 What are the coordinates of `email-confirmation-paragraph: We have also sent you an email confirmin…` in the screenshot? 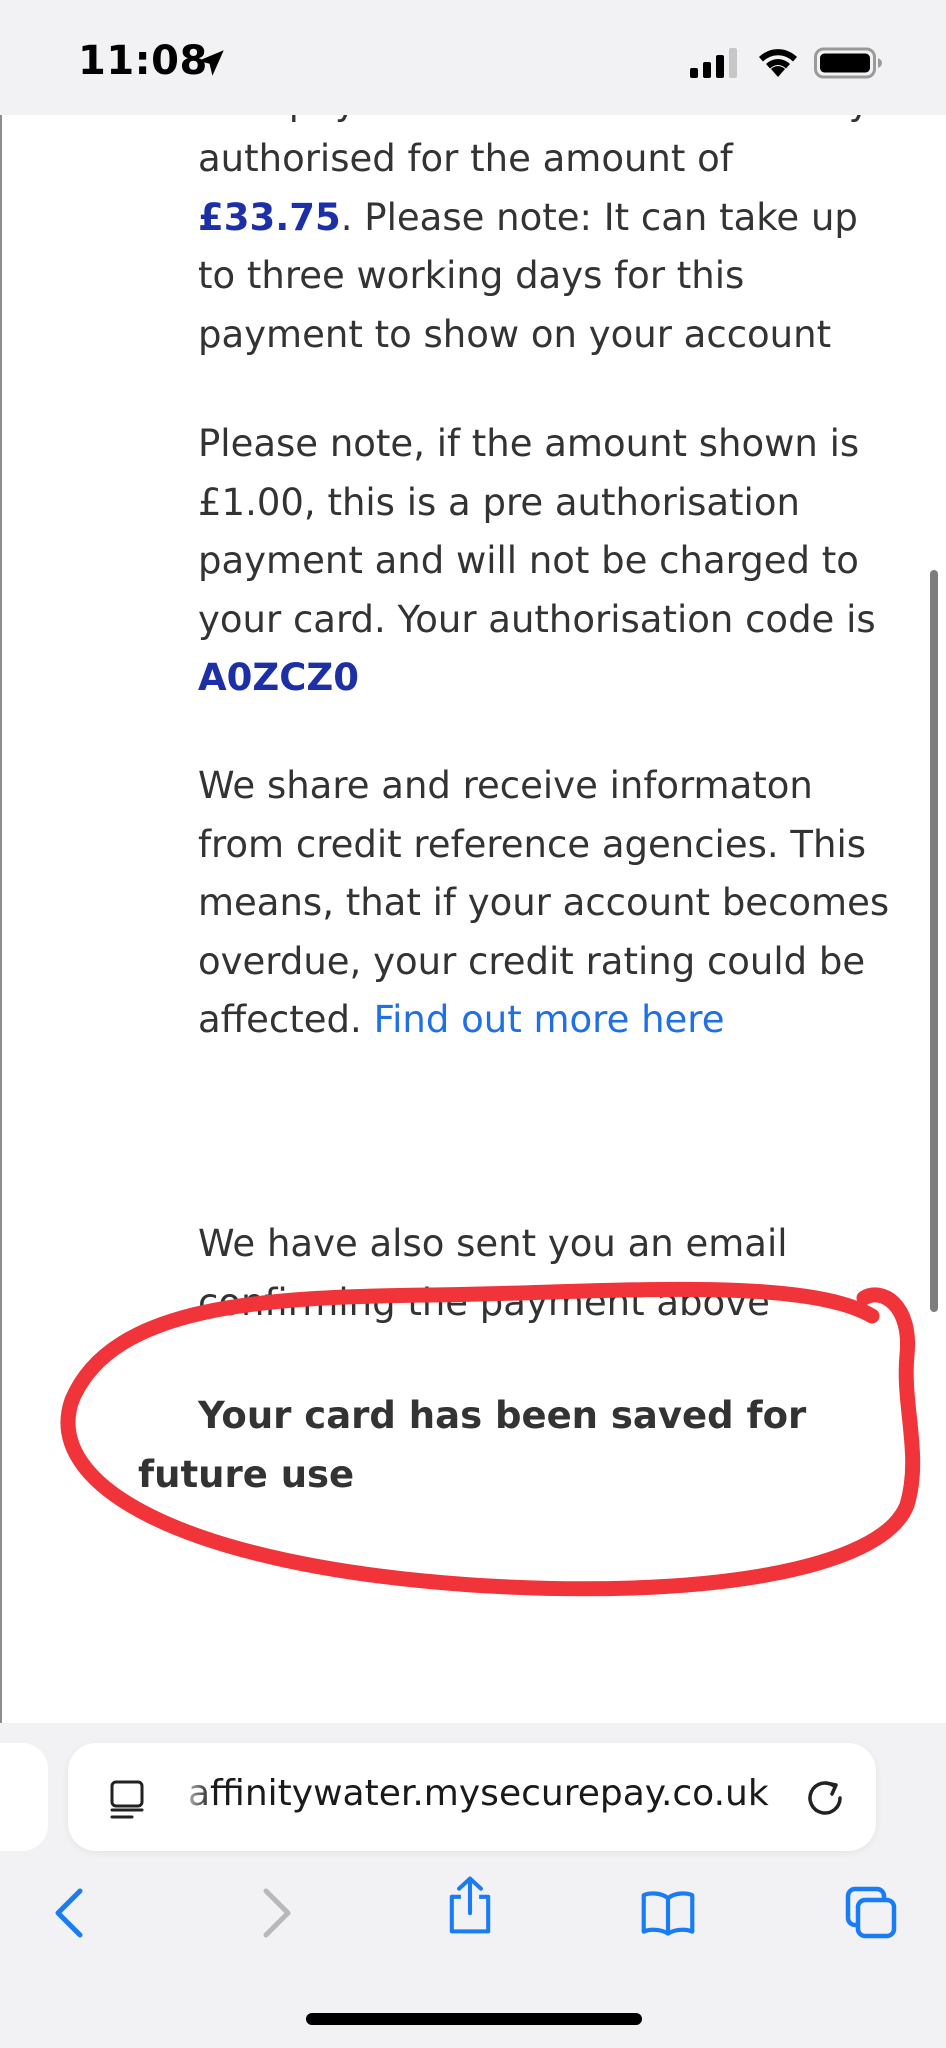 It's located at (493, 1273).